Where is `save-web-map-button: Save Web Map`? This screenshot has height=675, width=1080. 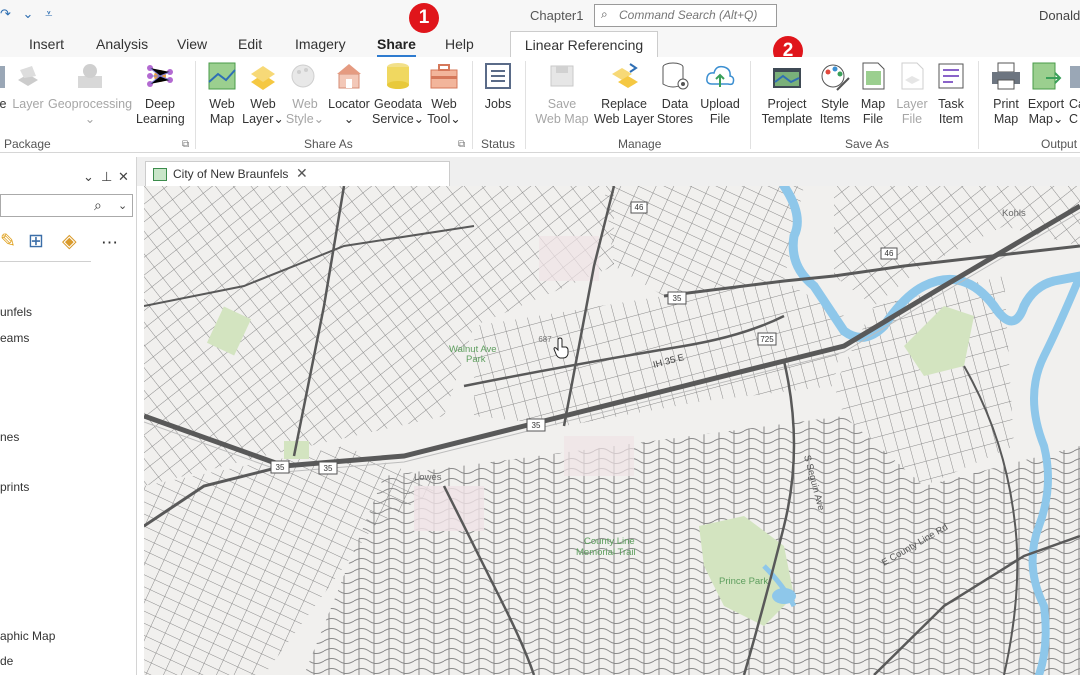 save-web-map-button: Save Web Map is located at coordinates (562, 93).